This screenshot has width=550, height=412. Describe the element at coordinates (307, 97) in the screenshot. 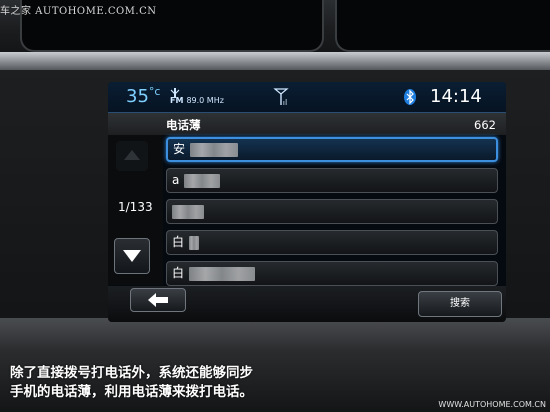

I see `status-bar: 35°c FM 89.0 MHz 14:14` at that location.